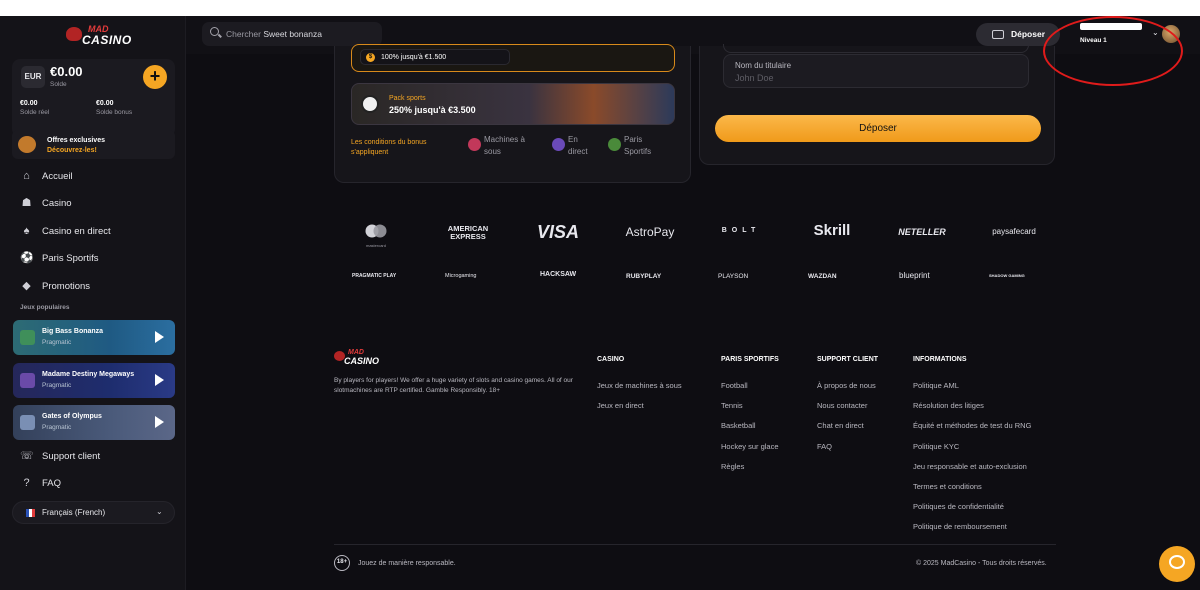 Image resolution: width=1200 pixels, height=590 pixels. I want to click on nav-label: Casino, so click(57, 203).